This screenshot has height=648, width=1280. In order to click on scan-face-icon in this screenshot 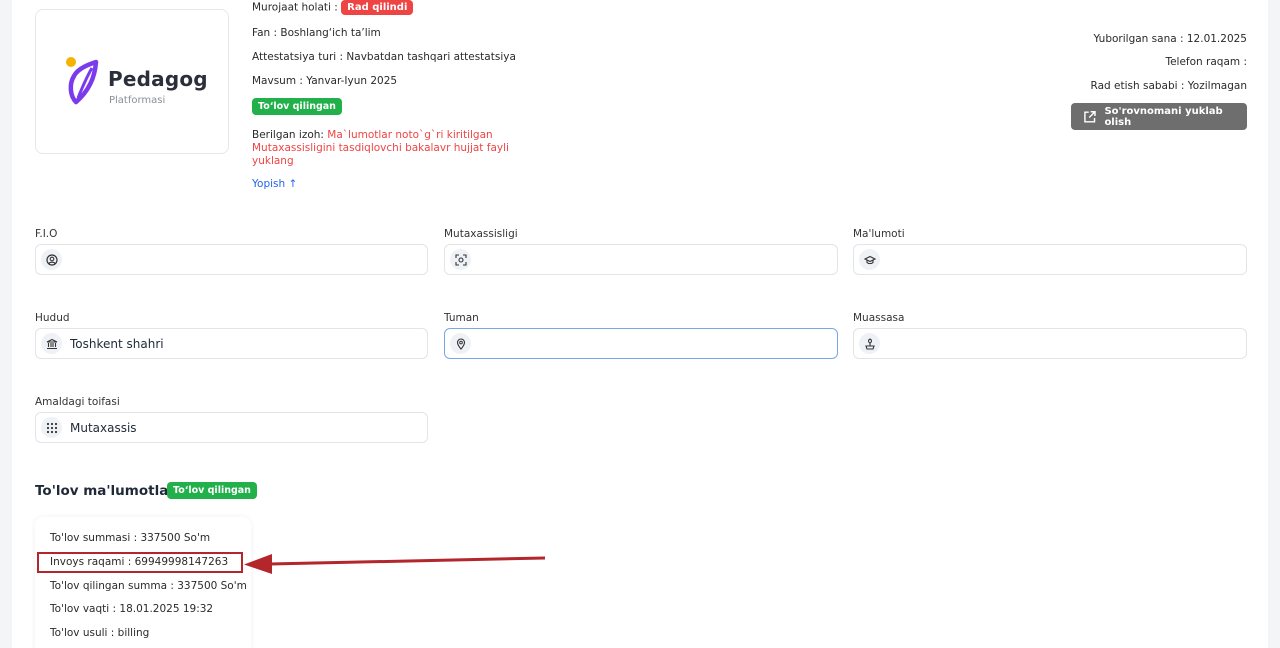, I will do `click(460, 259)`.